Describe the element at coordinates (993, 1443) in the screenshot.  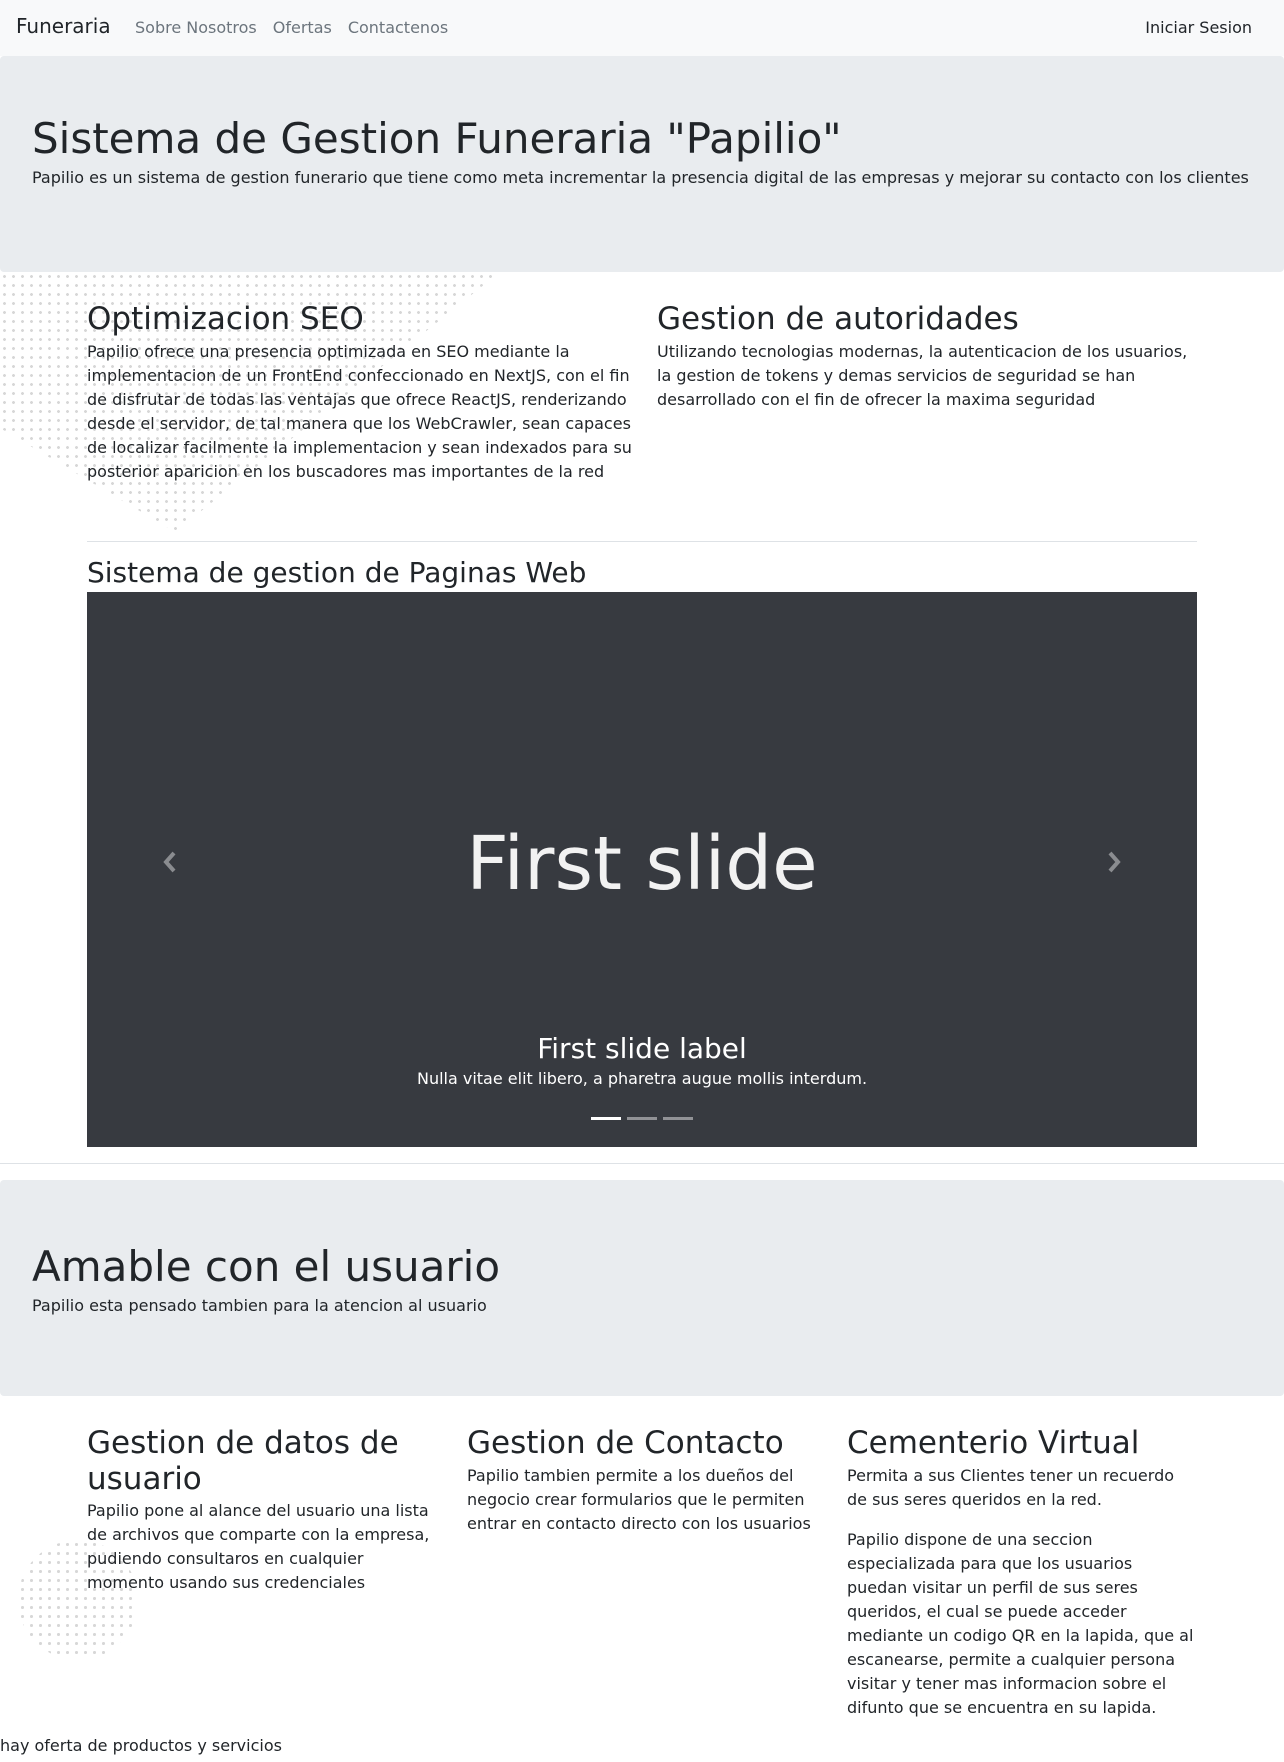
I see `cementerio-title: Cementerio Virtual` at that location.